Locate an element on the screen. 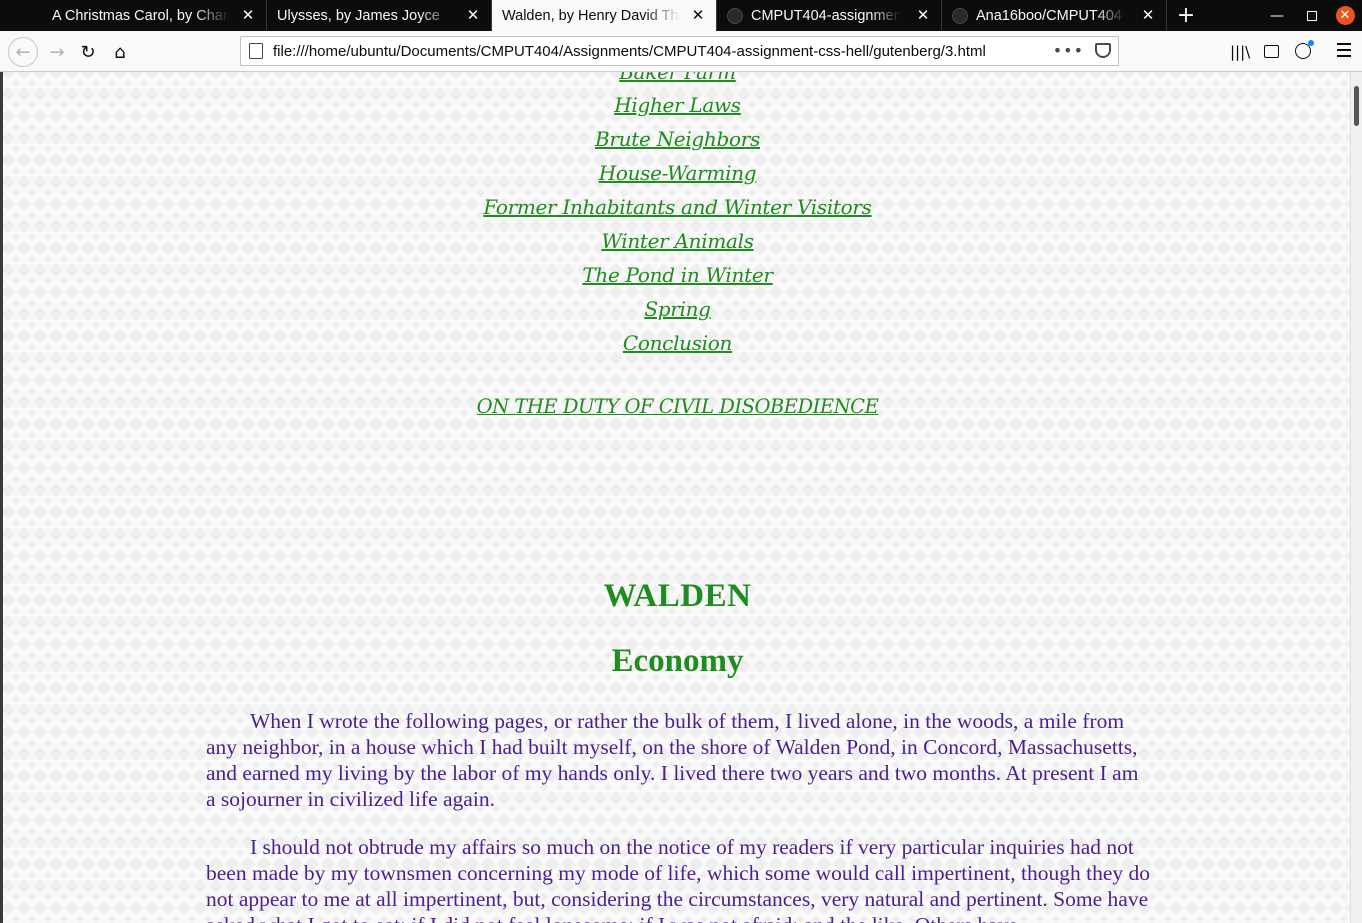 This screenshot has height=923, width=1362. home-button: ⌂ is located at coordinates (120, 52).